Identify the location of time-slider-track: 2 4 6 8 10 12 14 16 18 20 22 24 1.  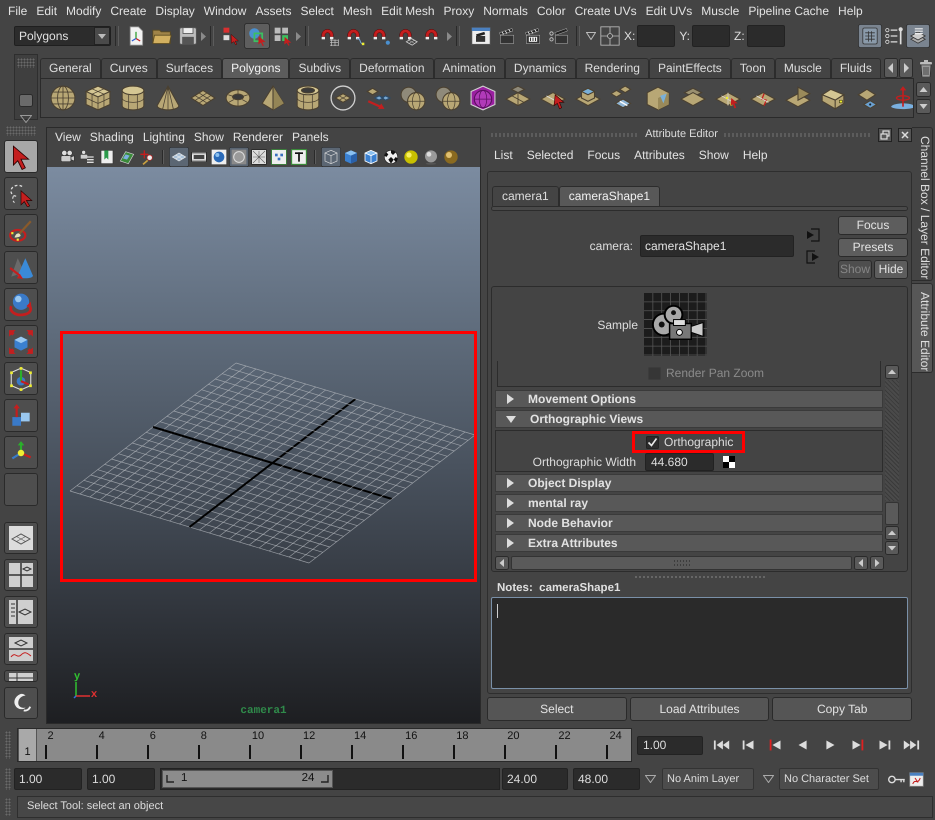
(324, 745).